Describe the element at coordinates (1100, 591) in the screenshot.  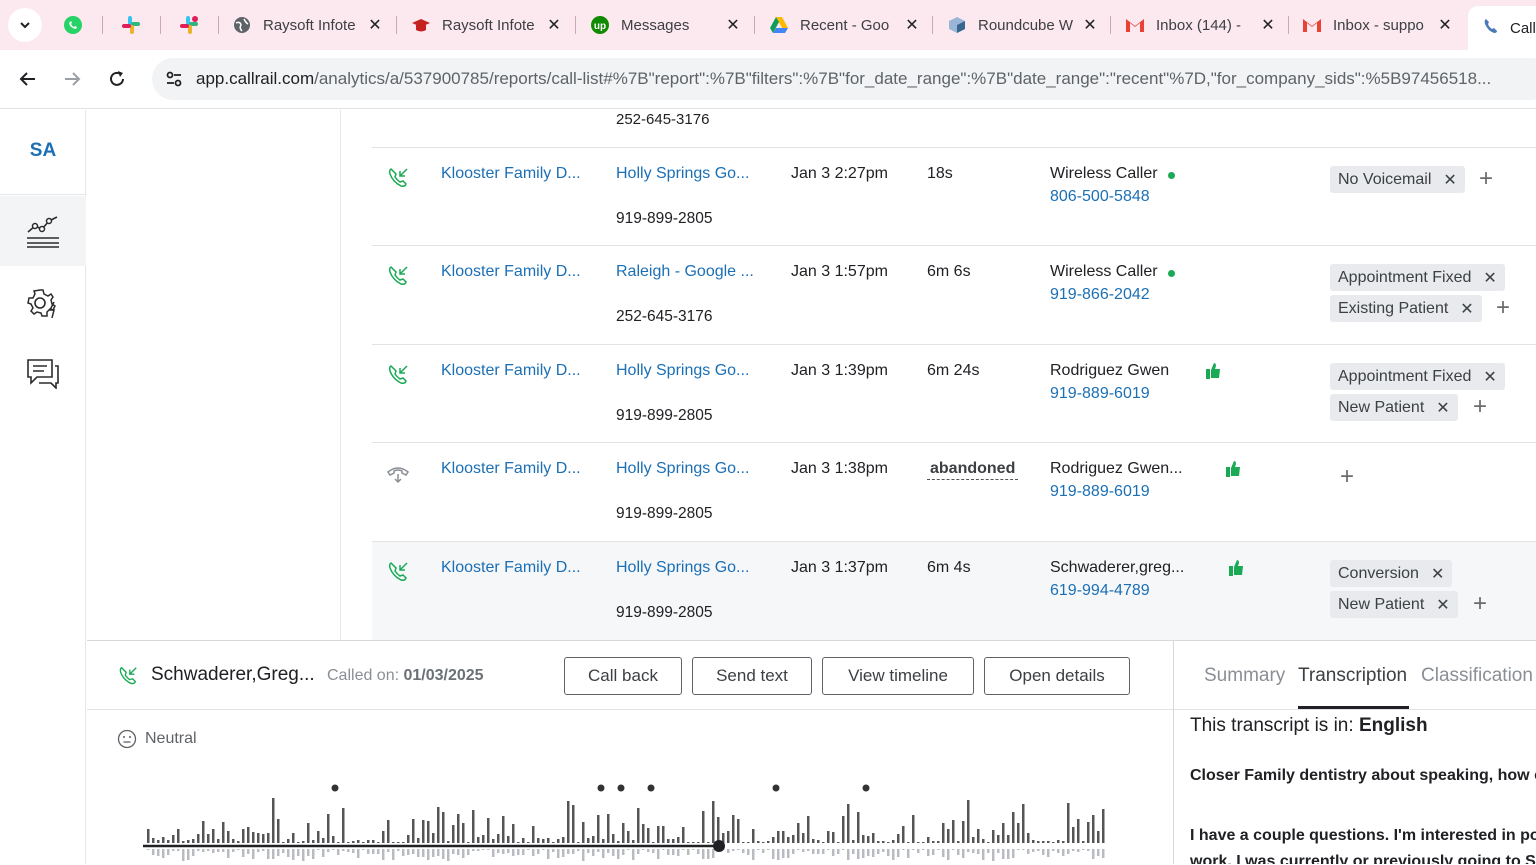
I see `caller-phone-link: 619-994-4789` at that location.